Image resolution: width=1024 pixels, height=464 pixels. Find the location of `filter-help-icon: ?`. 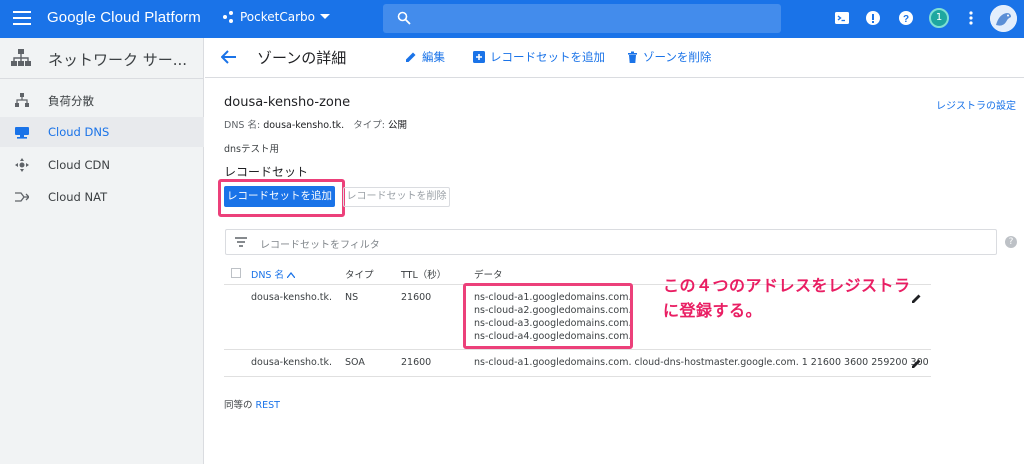

filter-help-icon: ? is located at coordinates (1011, 242).